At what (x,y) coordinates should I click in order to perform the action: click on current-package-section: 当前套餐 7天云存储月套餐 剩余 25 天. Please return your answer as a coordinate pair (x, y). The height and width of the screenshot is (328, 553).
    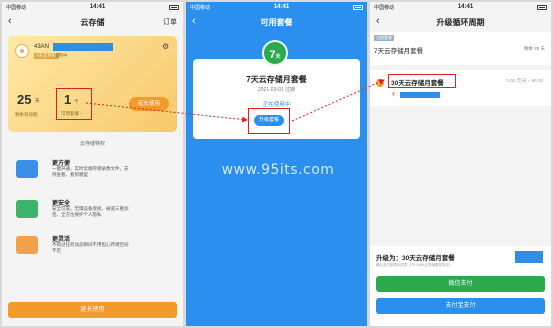
    Looking at the image, I should click on (460, 48).